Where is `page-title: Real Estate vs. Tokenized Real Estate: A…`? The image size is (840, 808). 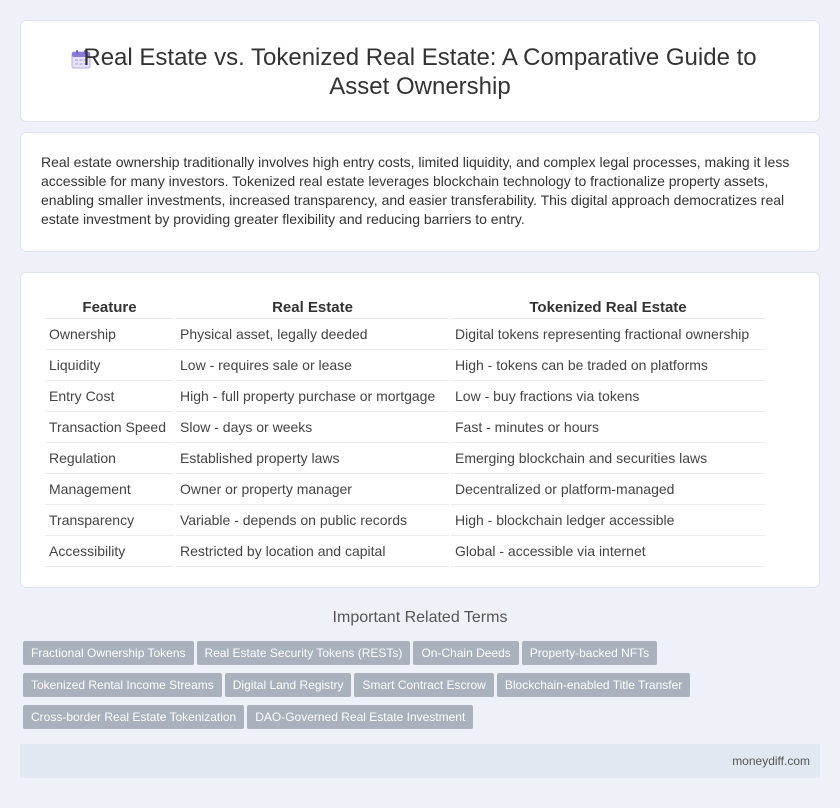
page-title: Real Estate vs. Tokenized Real Estate: A… is located at coordinates (420, 72).